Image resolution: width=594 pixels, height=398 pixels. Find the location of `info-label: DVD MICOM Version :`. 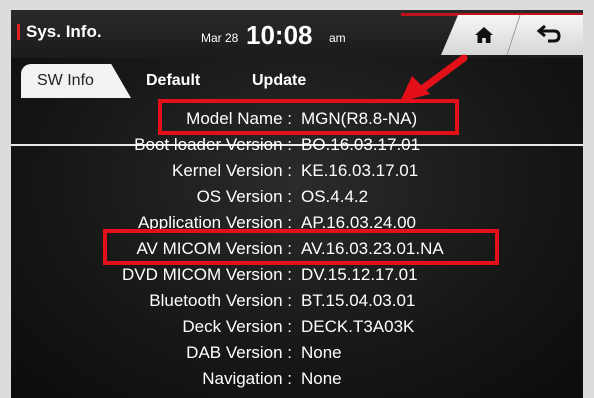

info-label: DVD MICOM Version : is located at coordinates (206, 274).